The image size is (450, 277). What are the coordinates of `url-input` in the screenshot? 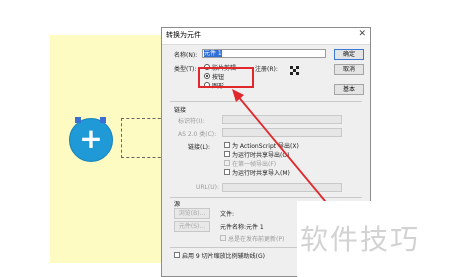 It's located at (282, 187).